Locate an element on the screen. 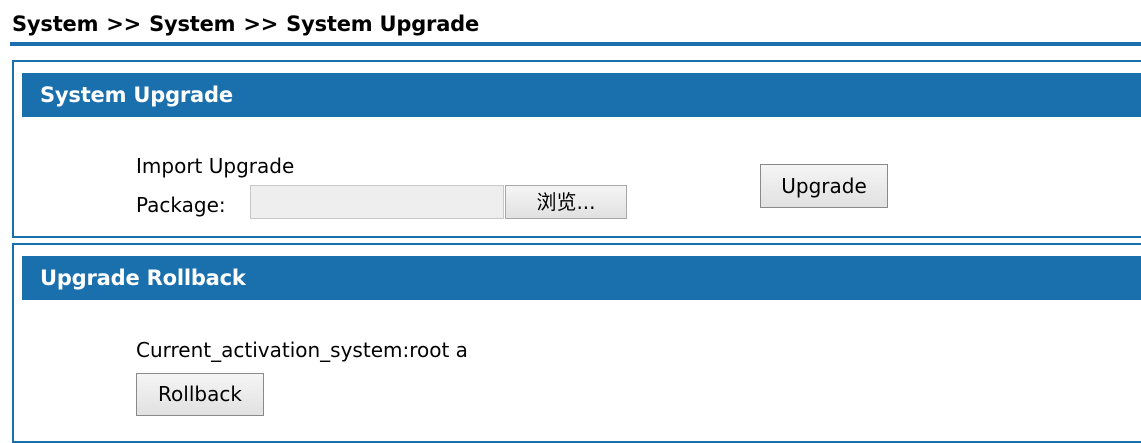  breadcrumb: System >> System >> System Upgrade is located at coordinates (245, 24).